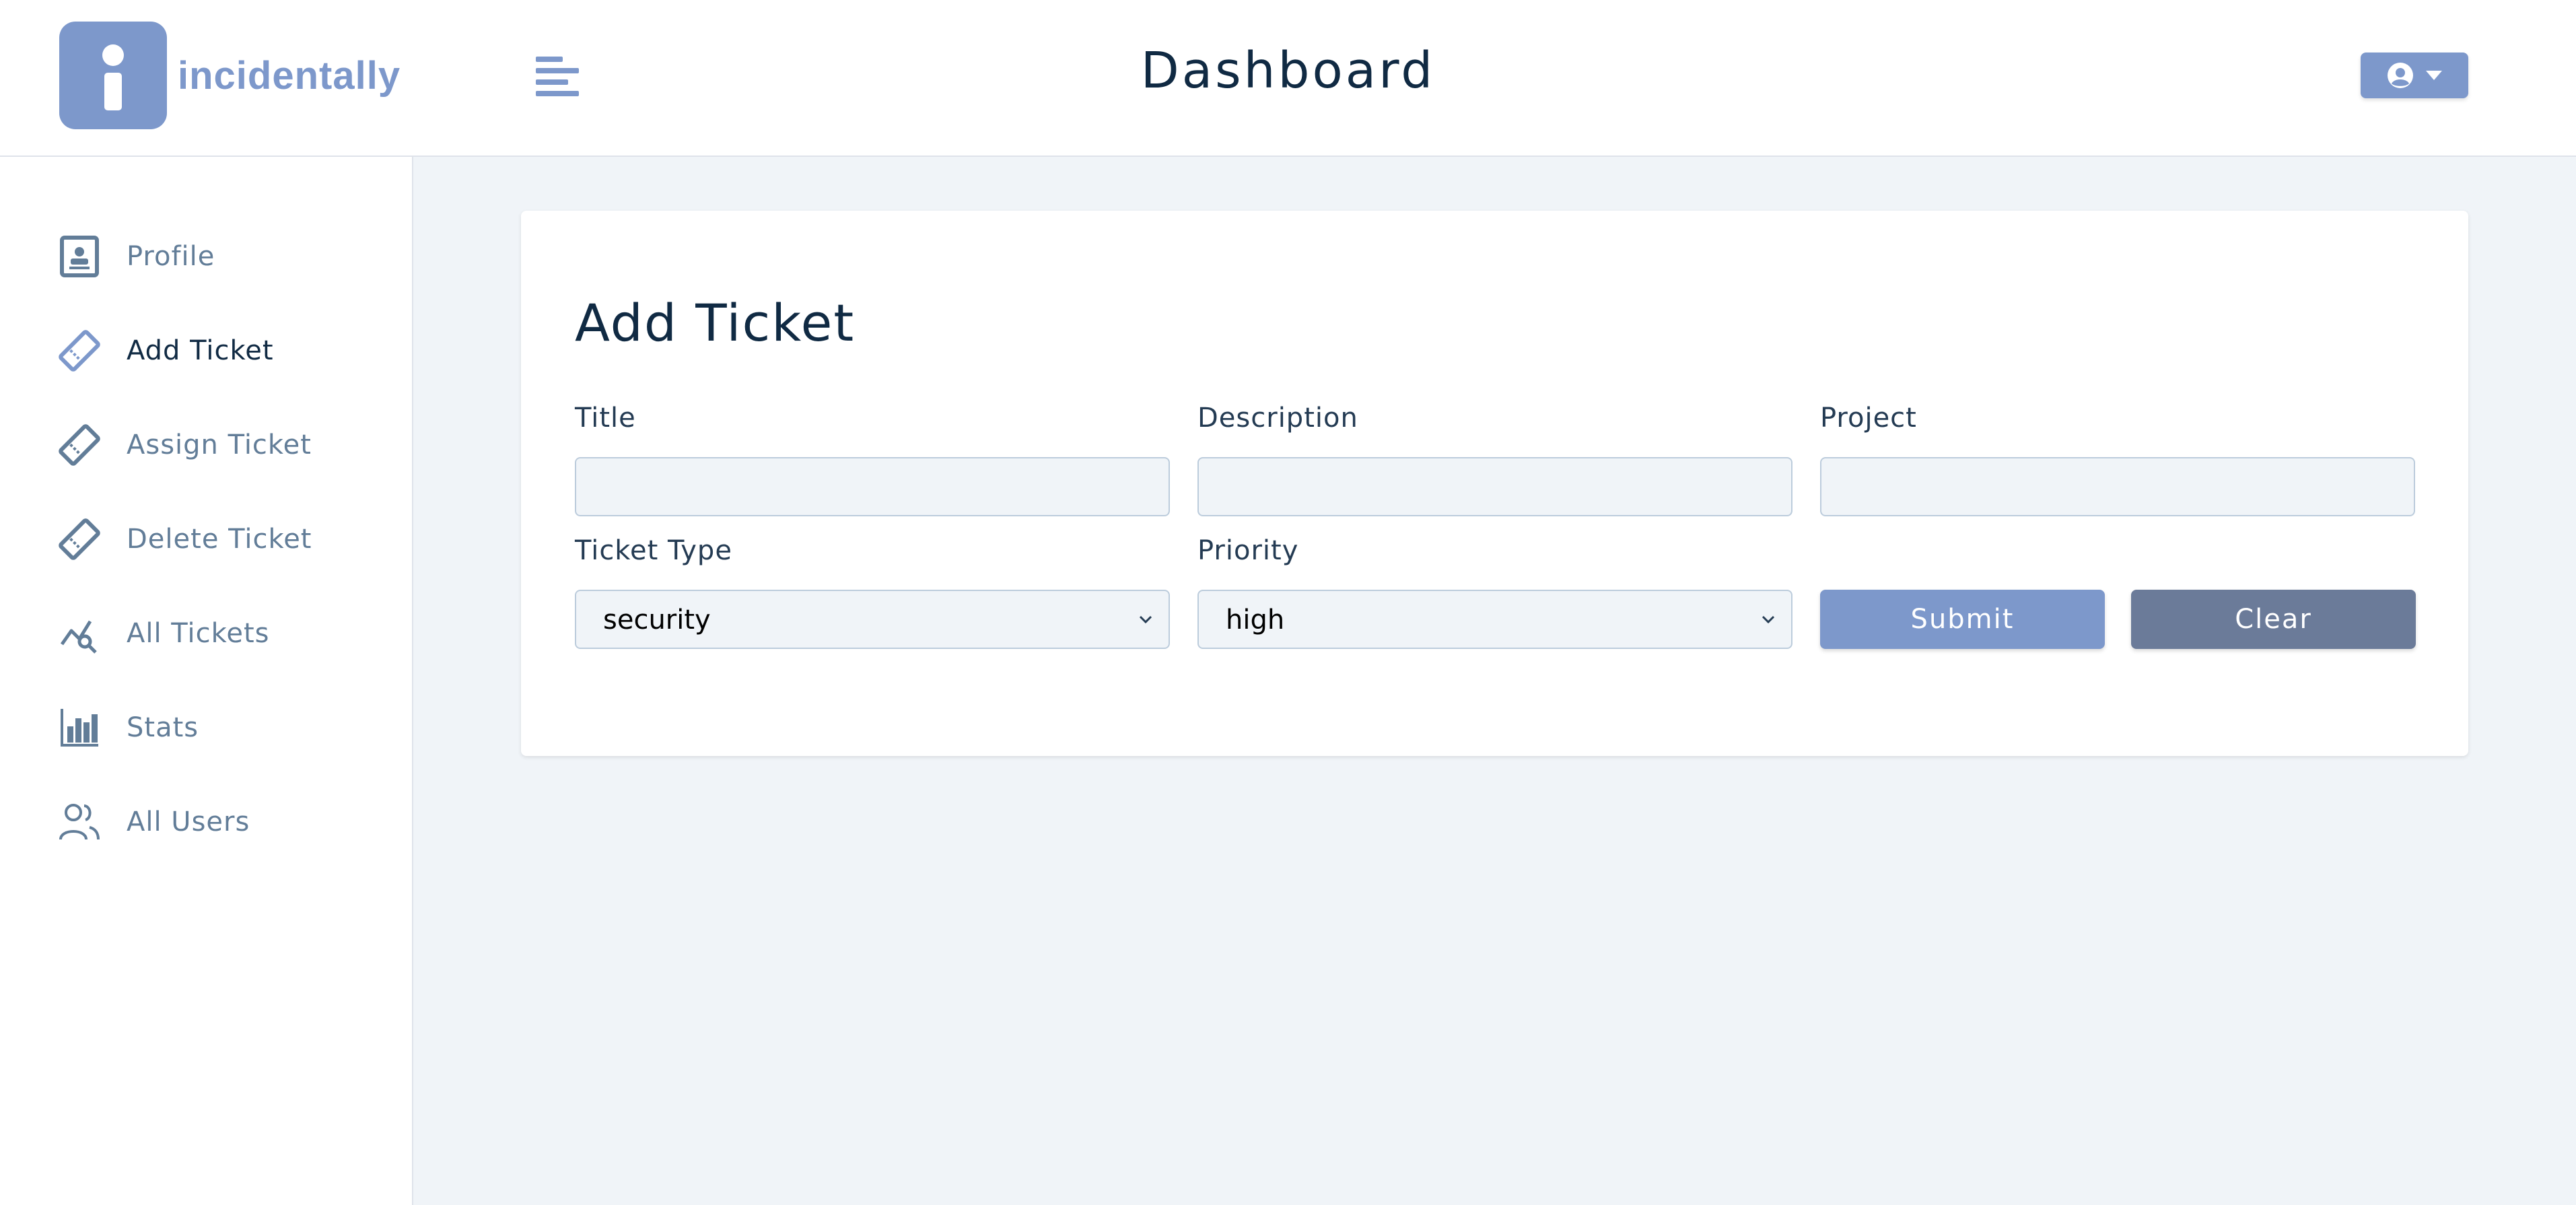  Describe the element at coordinates (872, 487) in the screenshot. I see `title-input` at that location.